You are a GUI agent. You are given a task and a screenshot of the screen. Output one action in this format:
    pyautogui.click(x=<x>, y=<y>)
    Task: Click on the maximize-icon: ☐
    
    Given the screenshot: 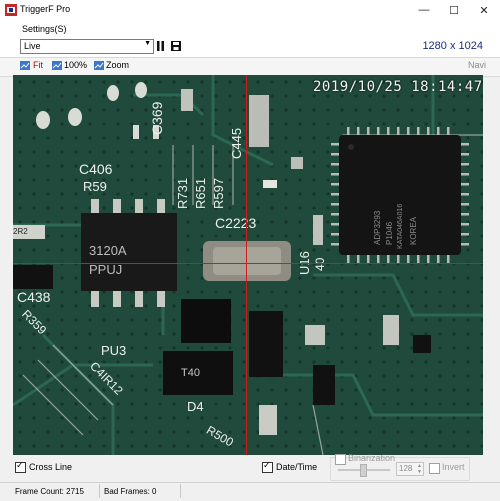 What is the action you would take?
    pyautogui.click(x=454, y=10)
    